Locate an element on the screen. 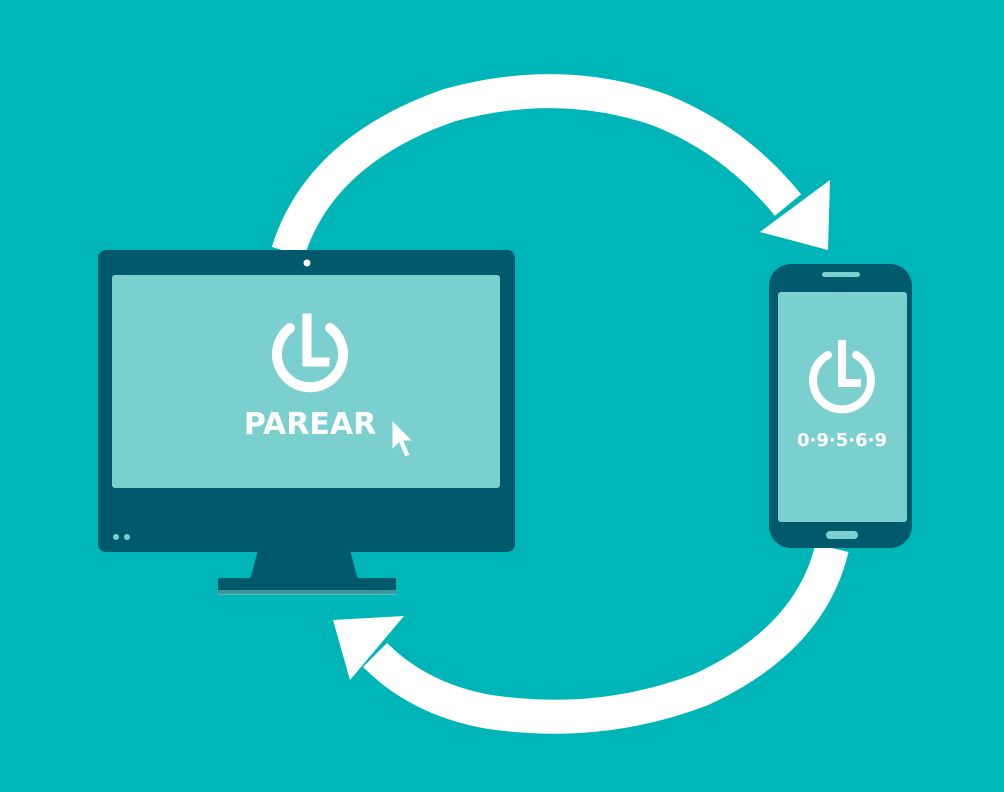 This screenshot has width=1004, height=792. phone-home-button is located at coordinates (842, 535).